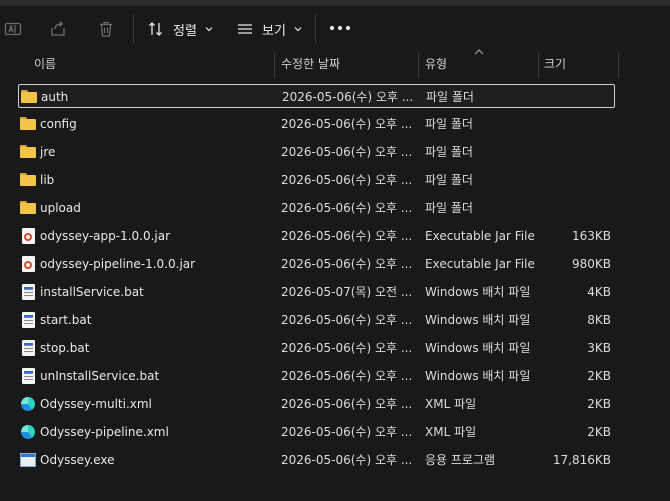 Image resolution: width=670 pixels, height=501 pixels. I want to click on column-header-date: 수정한 날짜, so click(348, 65).